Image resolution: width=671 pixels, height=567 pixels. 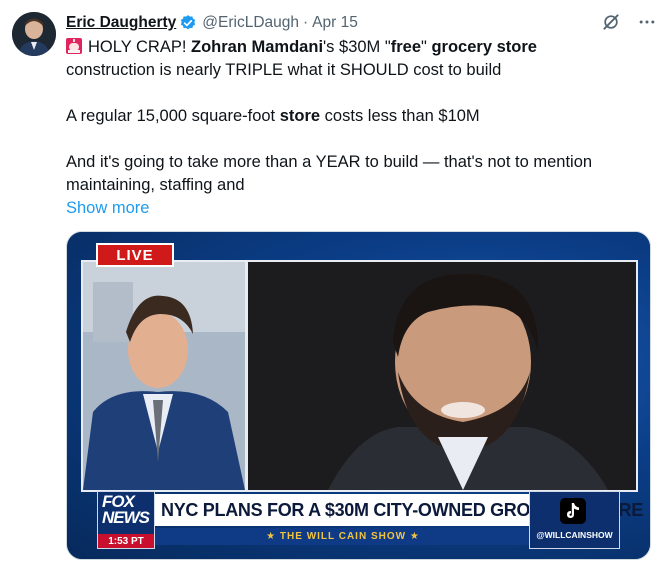 I want to click on more-icon, so click(x=647, y=22).